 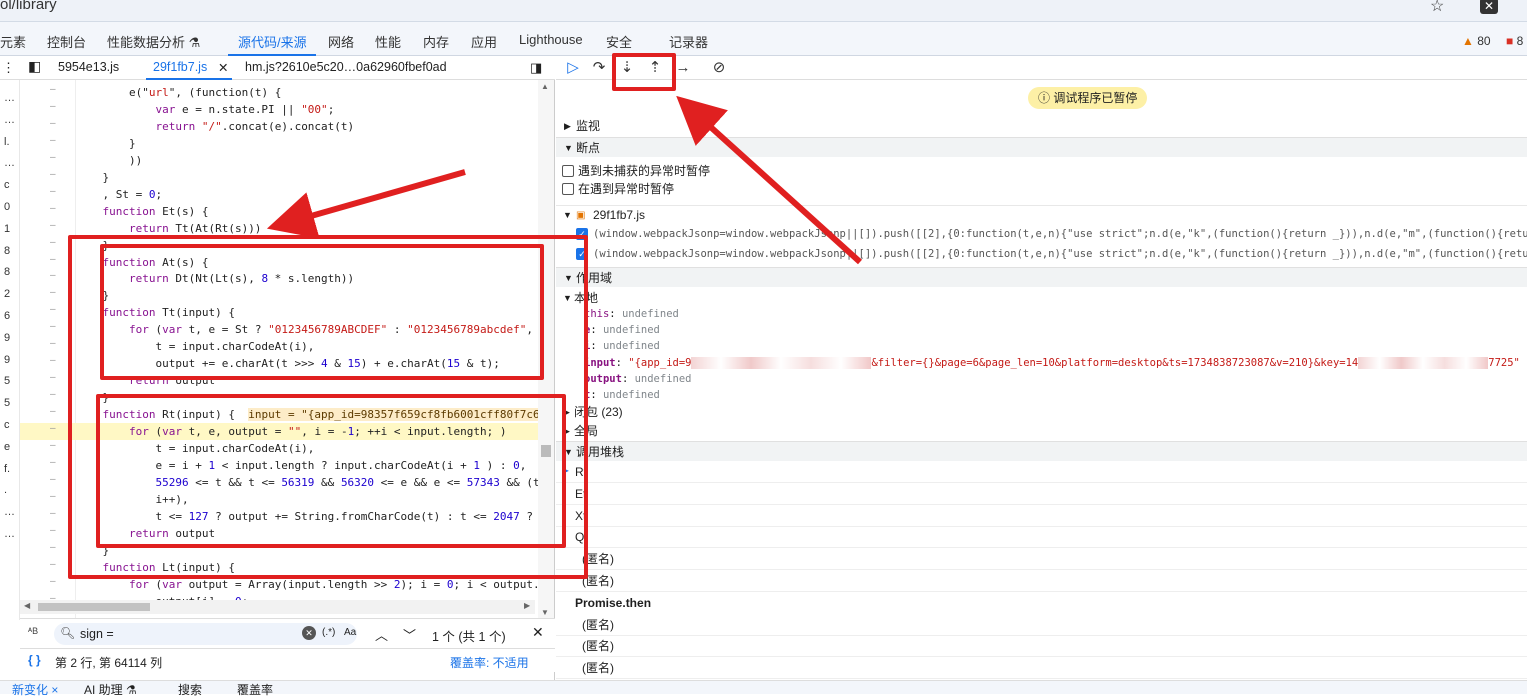 What do you see at coordinates (769, 180) in the screenshot?
I see `arrow-to-step-buttons` at bounding box center [769, 180].